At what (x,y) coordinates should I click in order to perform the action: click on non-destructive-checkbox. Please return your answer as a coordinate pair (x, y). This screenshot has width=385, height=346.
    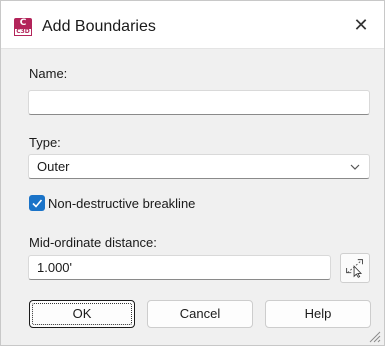
    Looking at the image, I should click on (37, 203).